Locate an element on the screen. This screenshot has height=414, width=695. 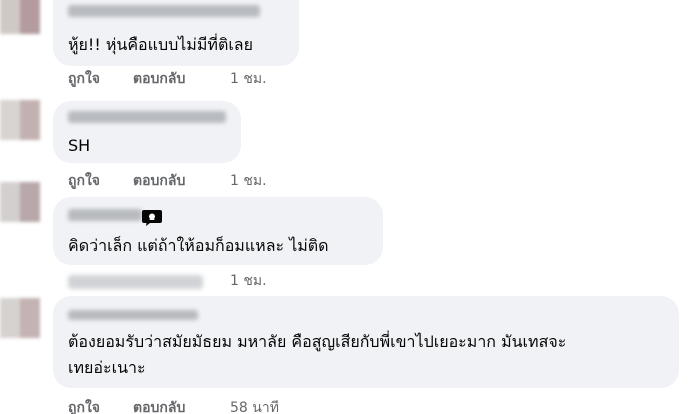
comment-text: SH is located at coordinates (79, 145).